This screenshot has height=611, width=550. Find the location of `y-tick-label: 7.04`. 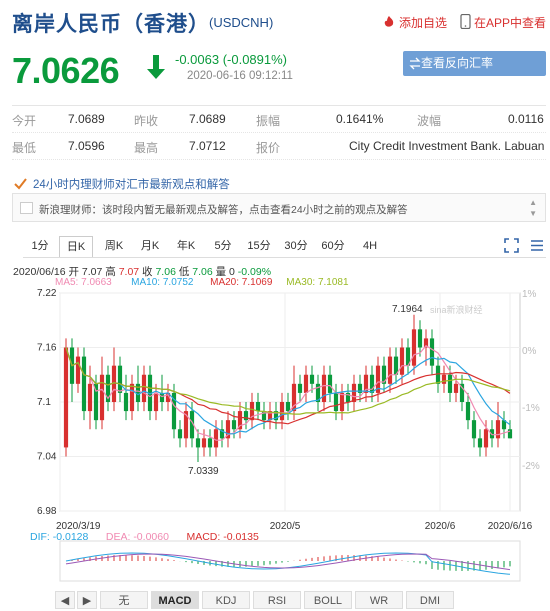

y-tick-label: 7.04 is located at coordinates (47, 457).